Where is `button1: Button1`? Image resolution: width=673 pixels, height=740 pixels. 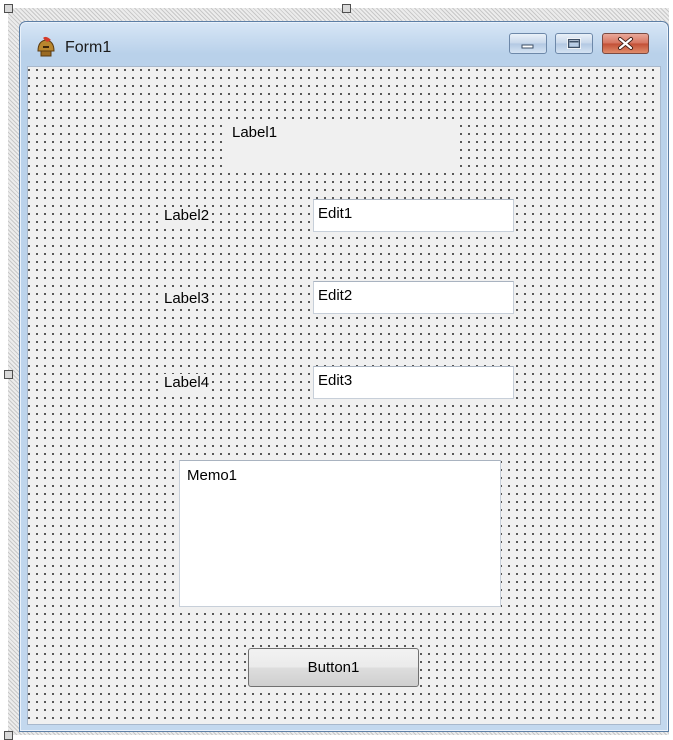
button1: Button1 is located at coordinates (333, 667).